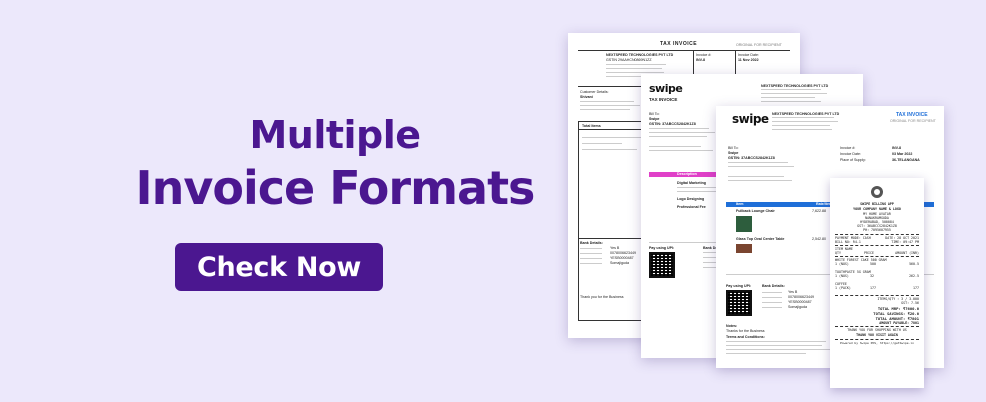  I want to click on receipt-item-1-price: 500, so click(873, 264).